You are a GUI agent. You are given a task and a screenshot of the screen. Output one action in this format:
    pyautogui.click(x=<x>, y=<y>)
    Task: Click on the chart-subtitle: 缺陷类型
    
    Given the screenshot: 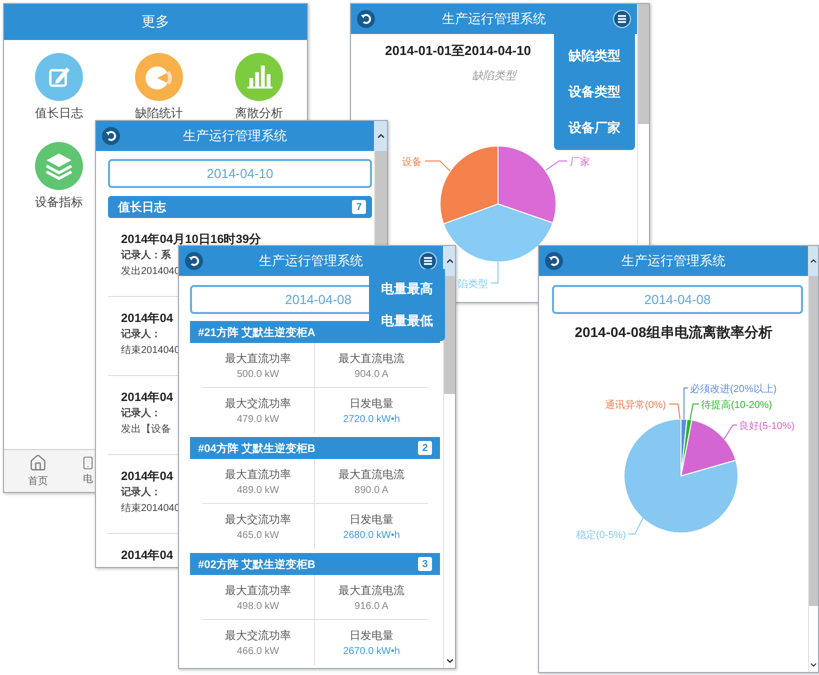 What is the action you would take?
    pyautogui.click(x=494, y=76)
    